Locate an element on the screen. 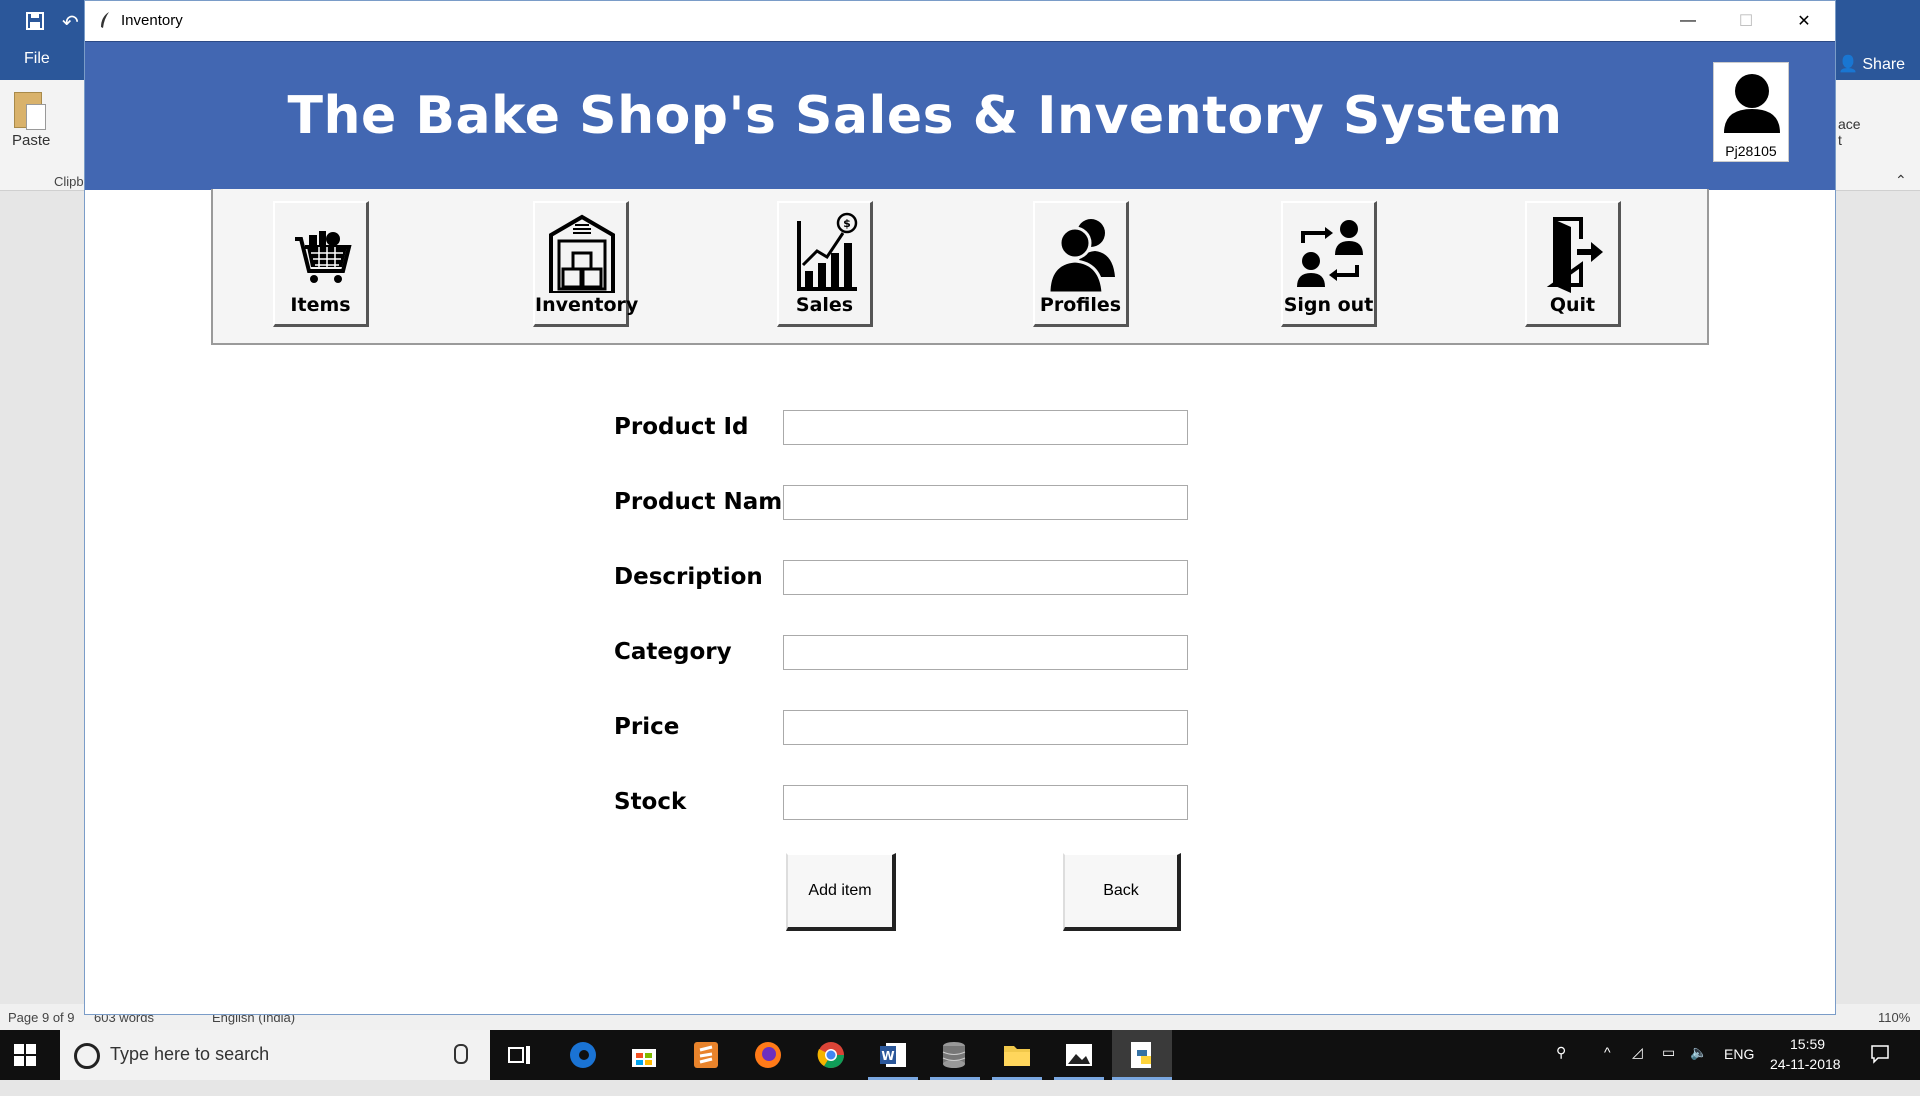 The width and height of the screenshot is (1920, 1096). taskbar-search: Type here to search is located at coordinates (275, 1055).